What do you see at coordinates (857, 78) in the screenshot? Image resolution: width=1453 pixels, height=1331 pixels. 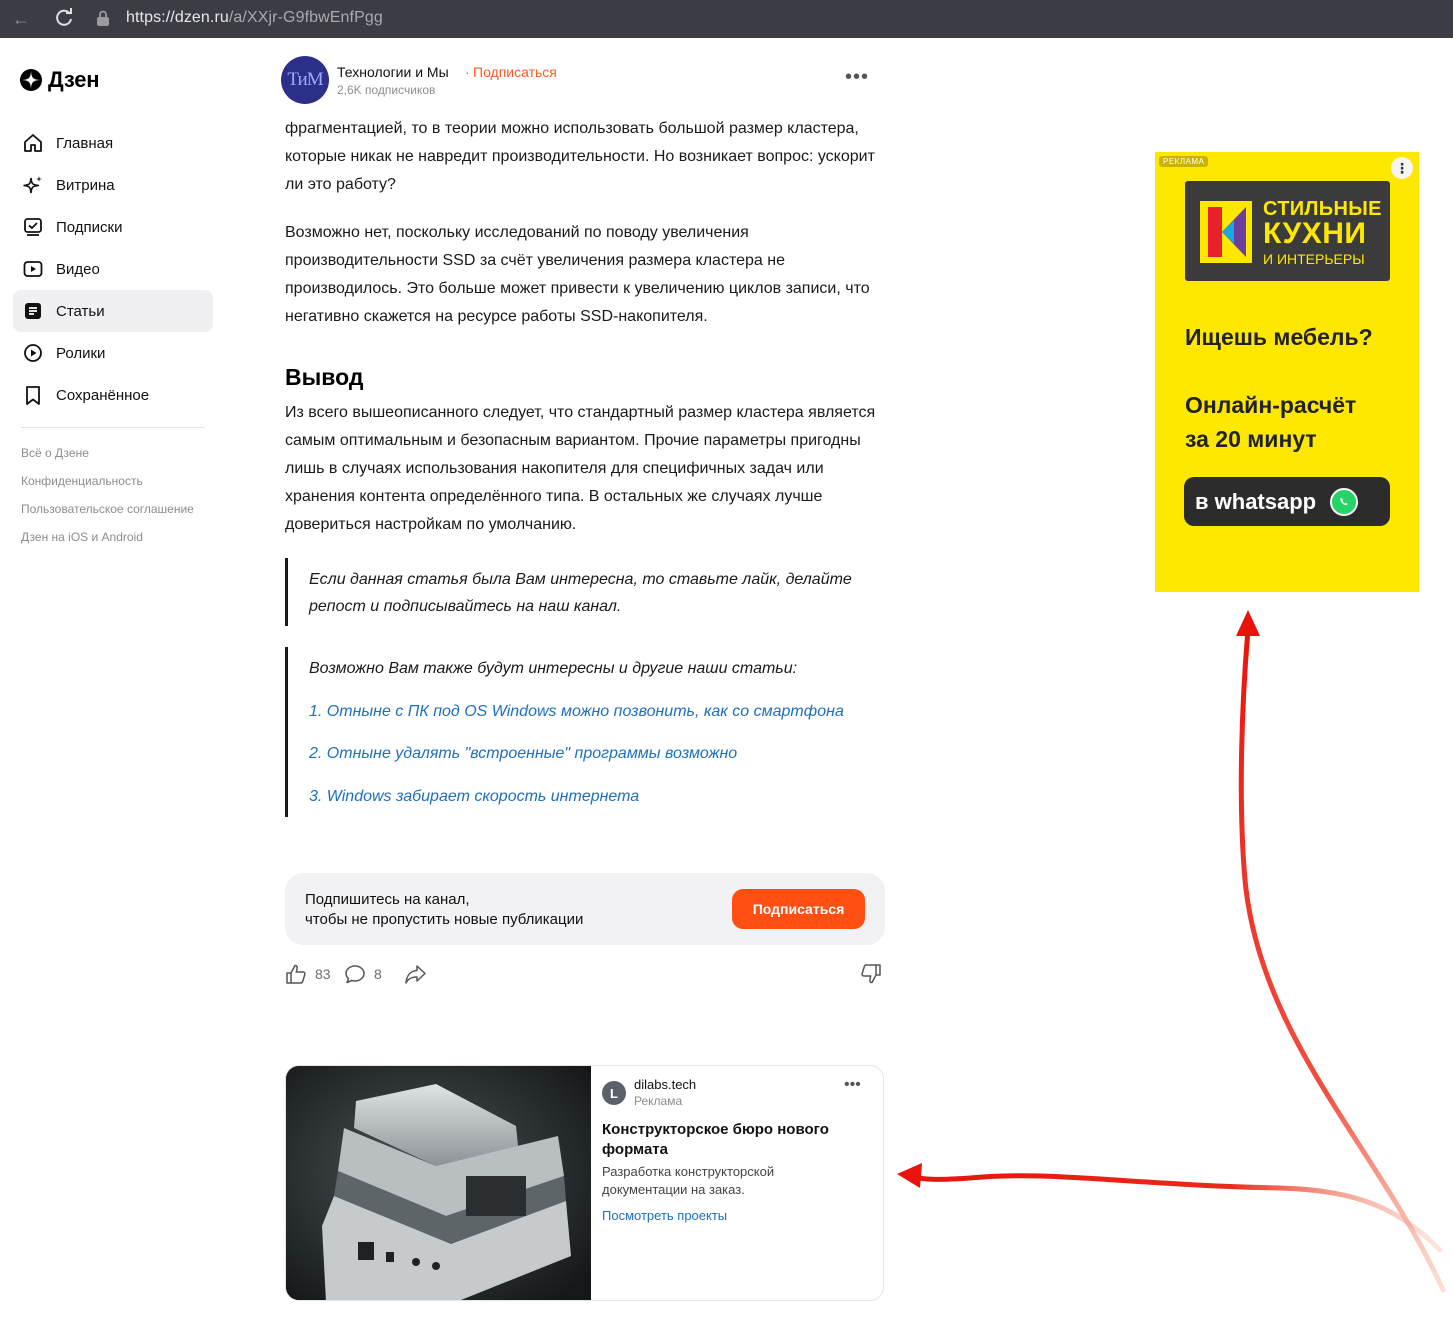 I see `more-options-icon: •••` at bounding box center [857, 78].